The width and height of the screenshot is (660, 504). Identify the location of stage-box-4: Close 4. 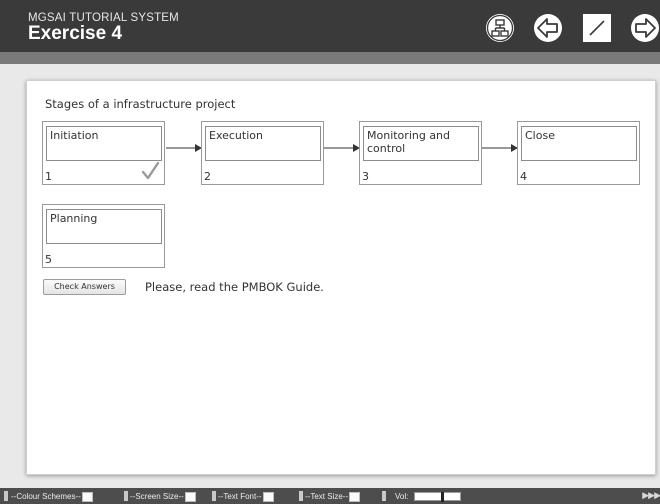
(578, 153).